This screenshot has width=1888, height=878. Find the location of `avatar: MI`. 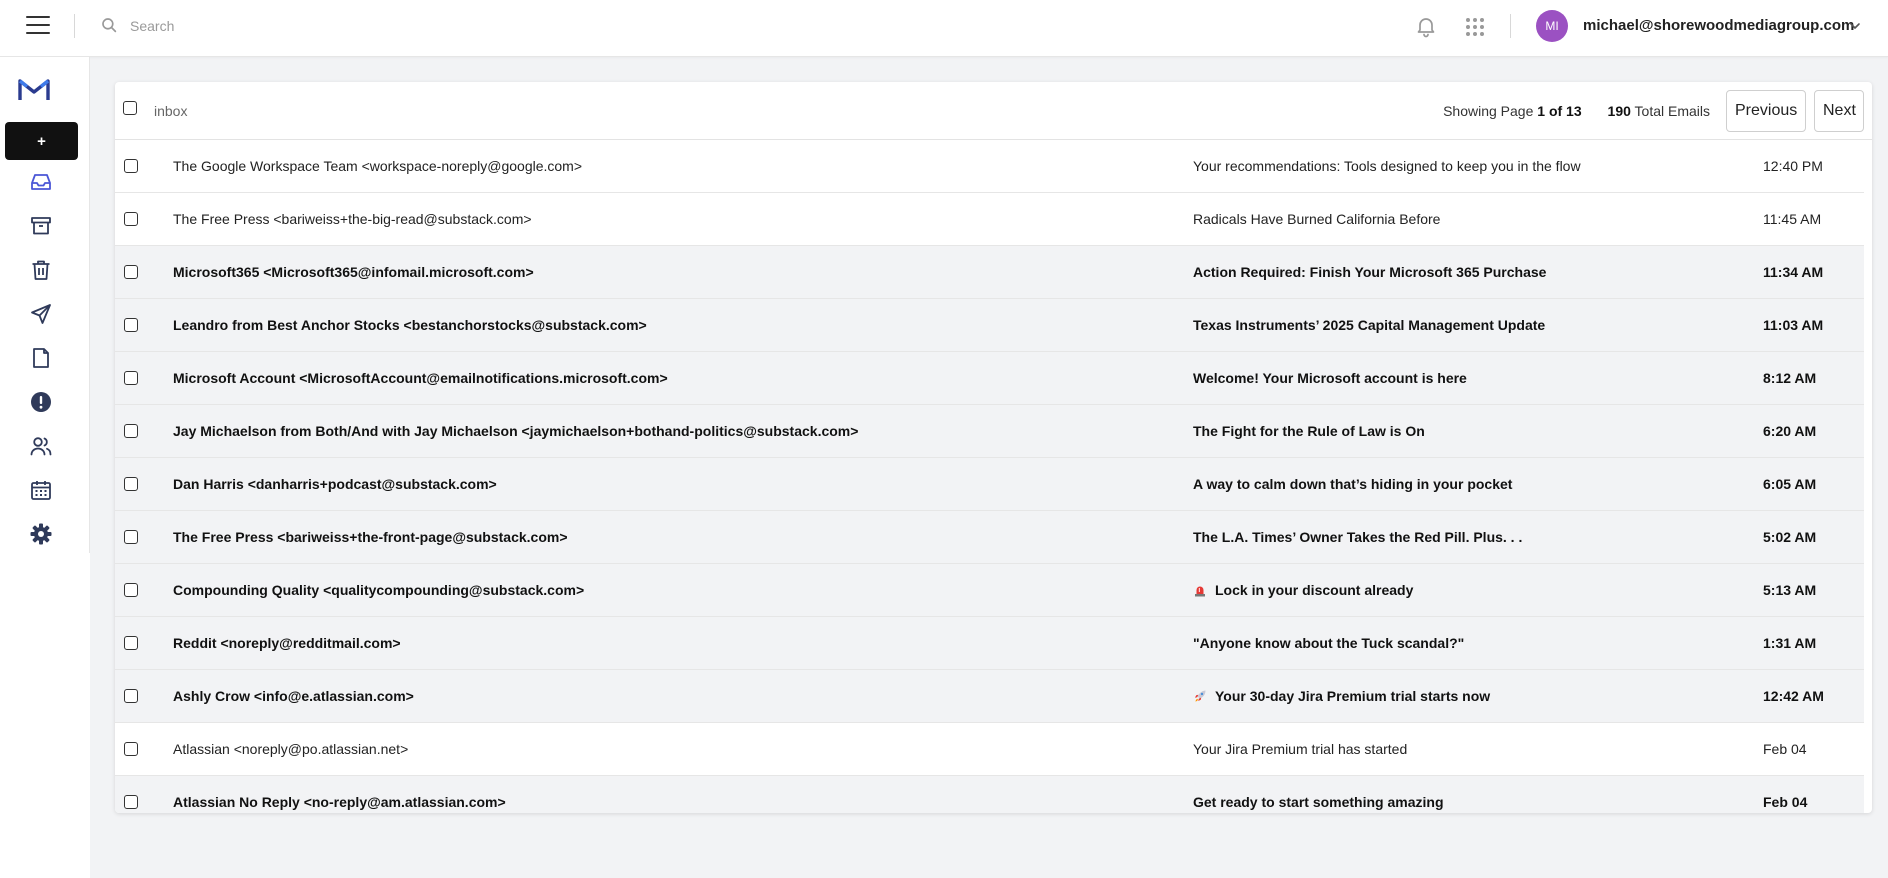

avatar: MI is located at coordinates (1552, 26).